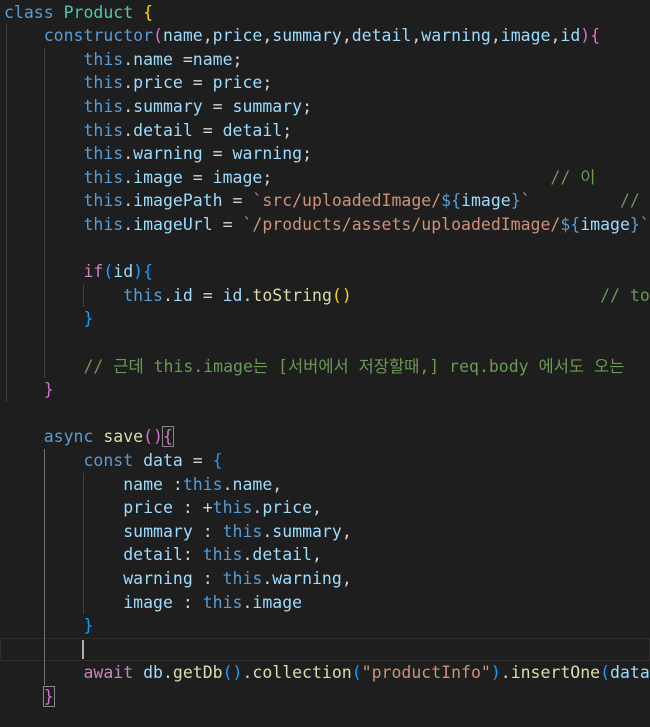 This screenshot has width=650, height=727. Describe the element at coordinates (325, 131) in the screenshot. I see `code-line: this.detail = detail;` at that location.